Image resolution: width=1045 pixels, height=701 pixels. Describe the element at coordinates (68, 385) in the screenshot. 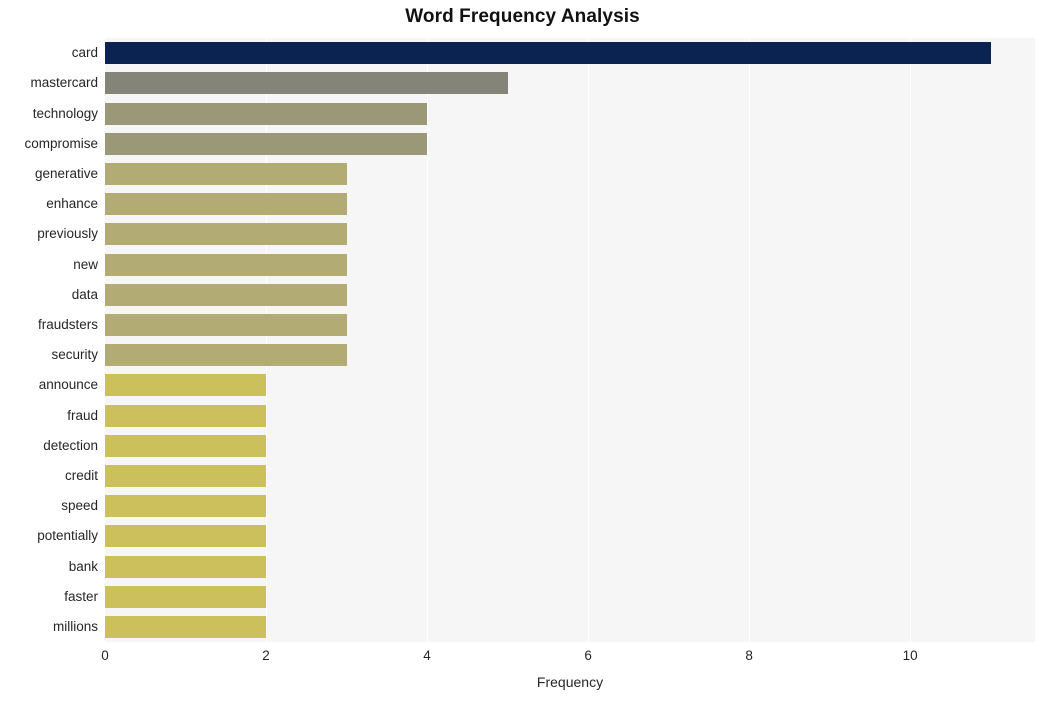

I see `y-tick-label: announce` at that location.